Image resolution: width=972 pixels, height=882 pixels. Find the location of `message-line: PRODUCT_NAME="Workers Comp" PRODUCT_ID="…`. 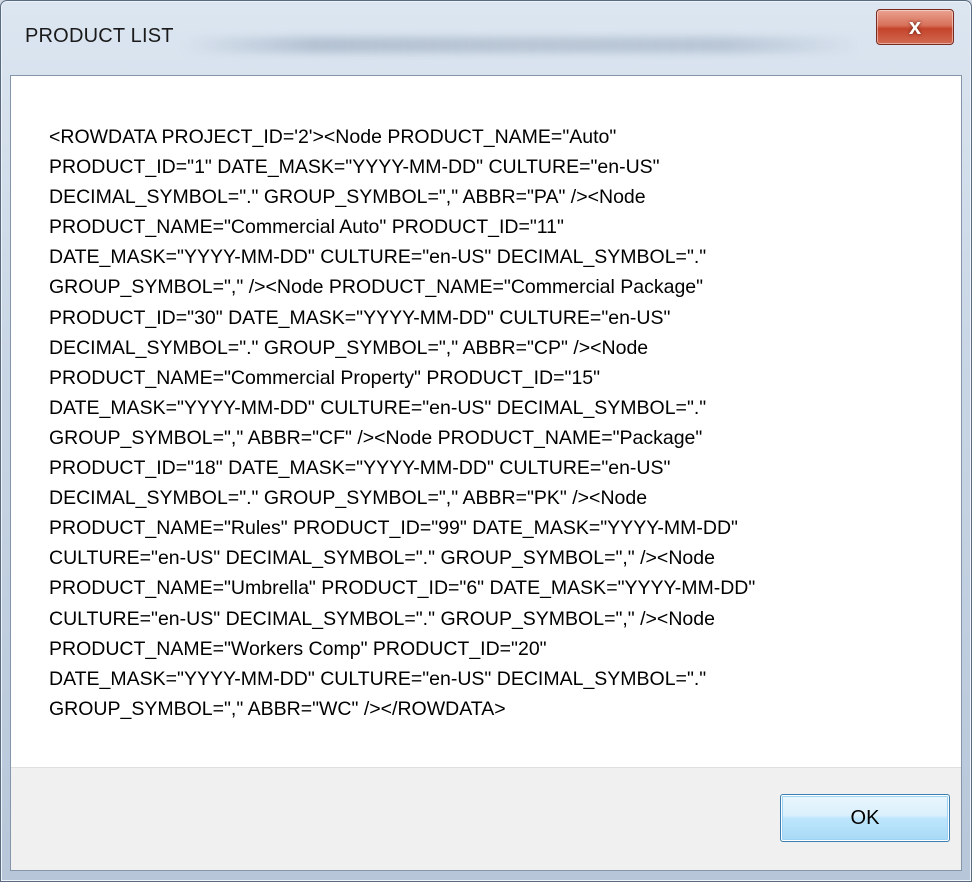

message-line: PRODUCT_NAME="Workers Comp" PRODUCT_ID="… is located at coordinates (298, 648).